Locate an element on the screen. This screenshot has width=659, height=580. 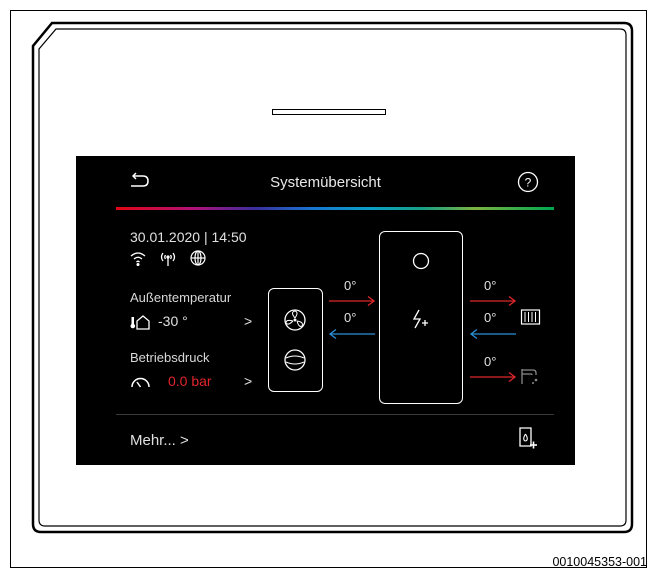
dhw-supply-arrow is located at coordinates (493, 377).